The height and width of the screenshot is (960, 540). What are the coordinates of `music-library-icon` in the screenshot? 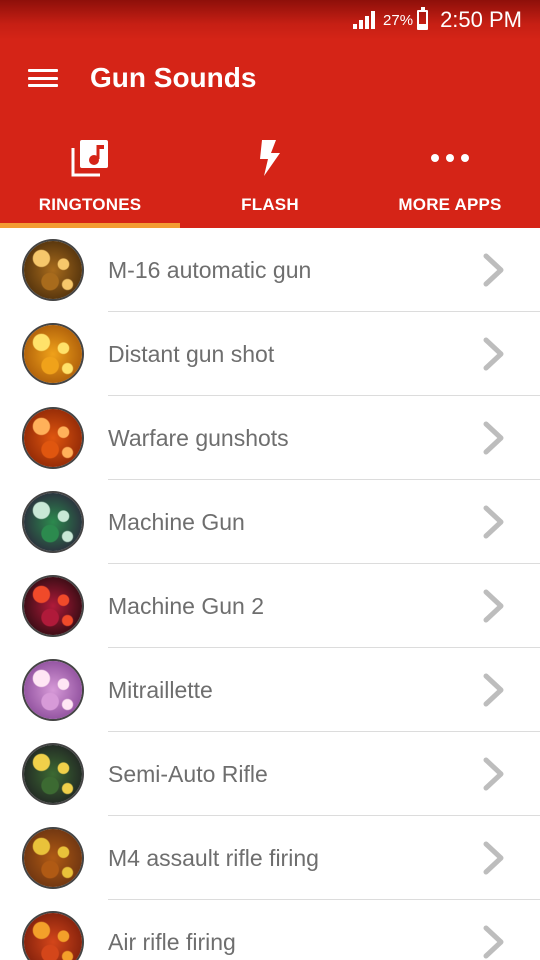 It's located at (90, 158).